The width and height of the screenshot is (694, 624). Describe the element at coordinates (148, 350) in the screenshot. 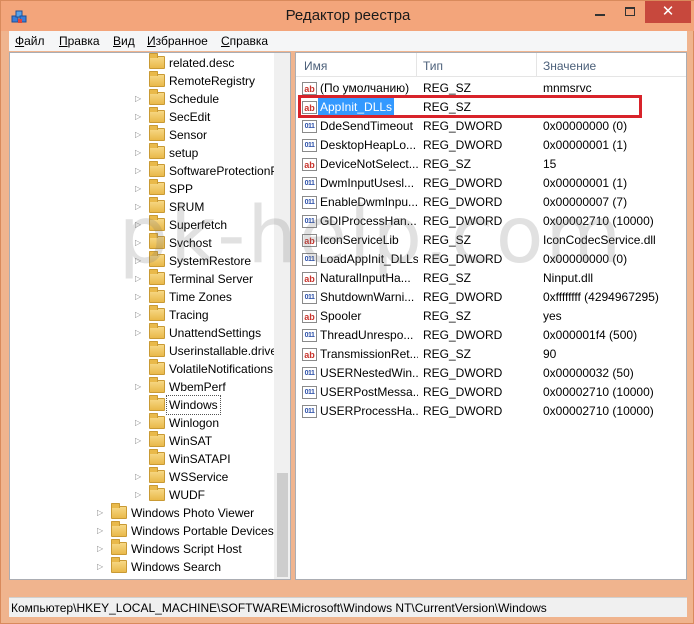

I see `tree-item: Userinstallable.drivers` at that location.